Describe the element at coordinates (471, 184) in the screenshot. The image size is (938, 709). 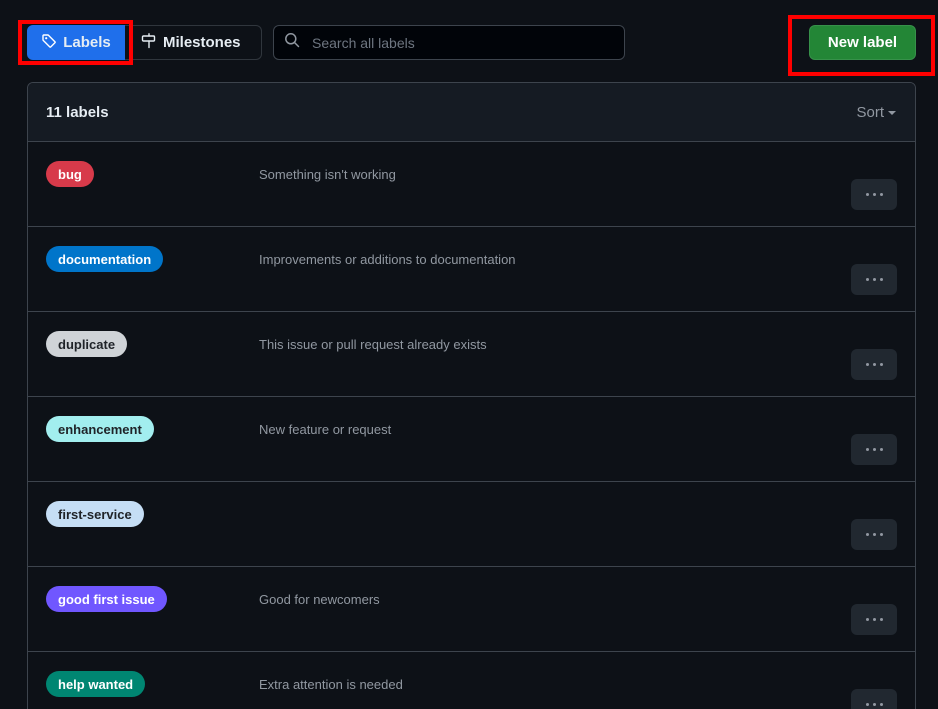
I see `label-row: bug Something isn't working` at that location.